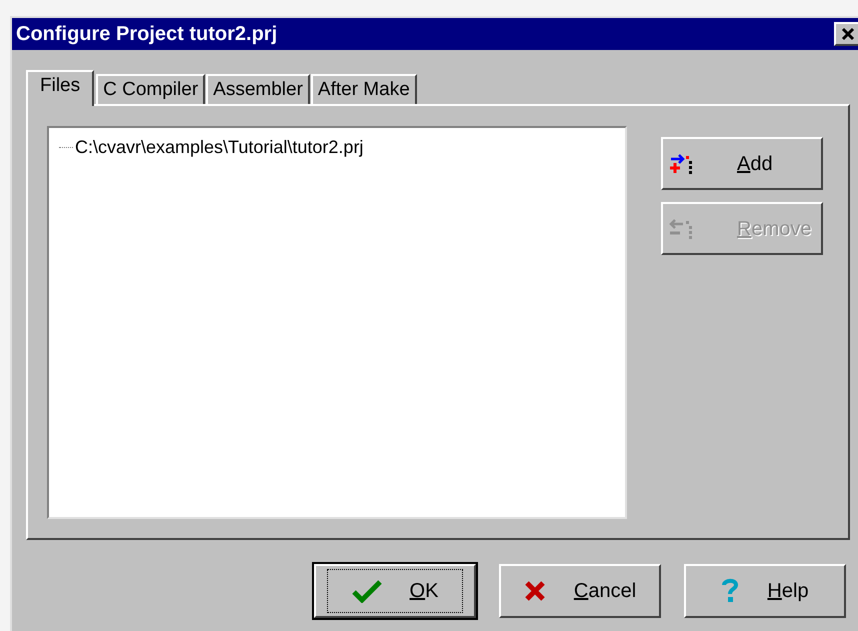  What do you see at coordinates (147, 34) in the screenshot?
I see `window-title: Configure Project tutor2.prj` at bounding box center [147, 34].